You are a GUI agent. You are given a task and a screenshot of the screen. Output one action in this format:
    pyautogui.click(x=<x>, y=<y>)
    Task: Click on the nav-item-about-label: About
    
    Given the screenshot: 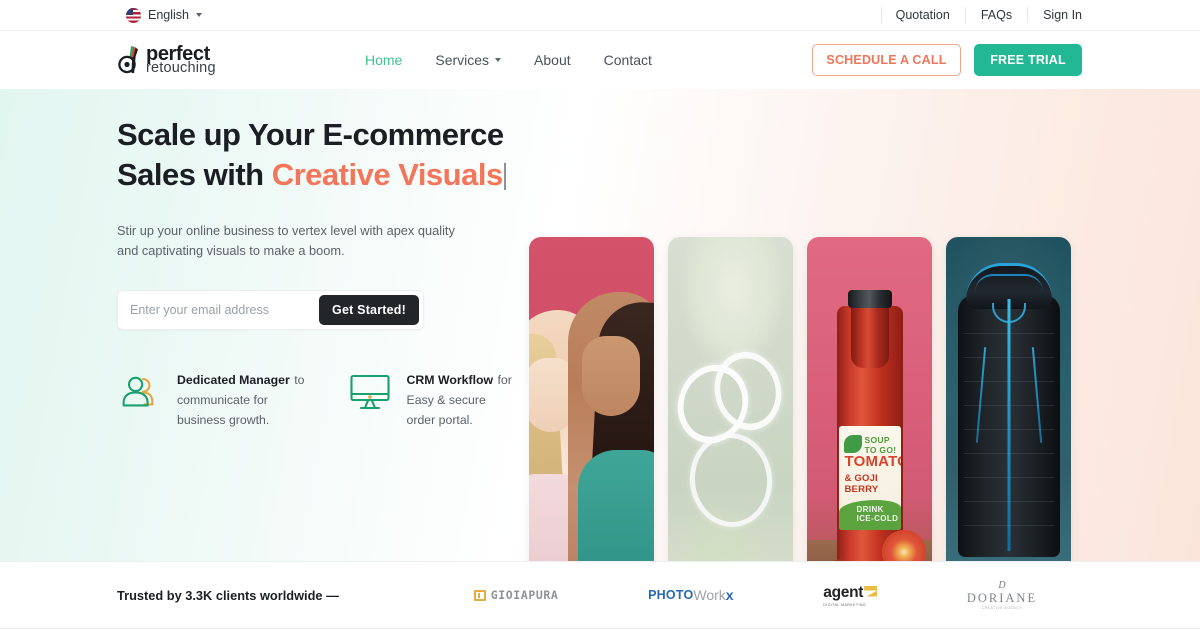 What is the action you would take?
    pyautogui.click(x=552, y=60)
    